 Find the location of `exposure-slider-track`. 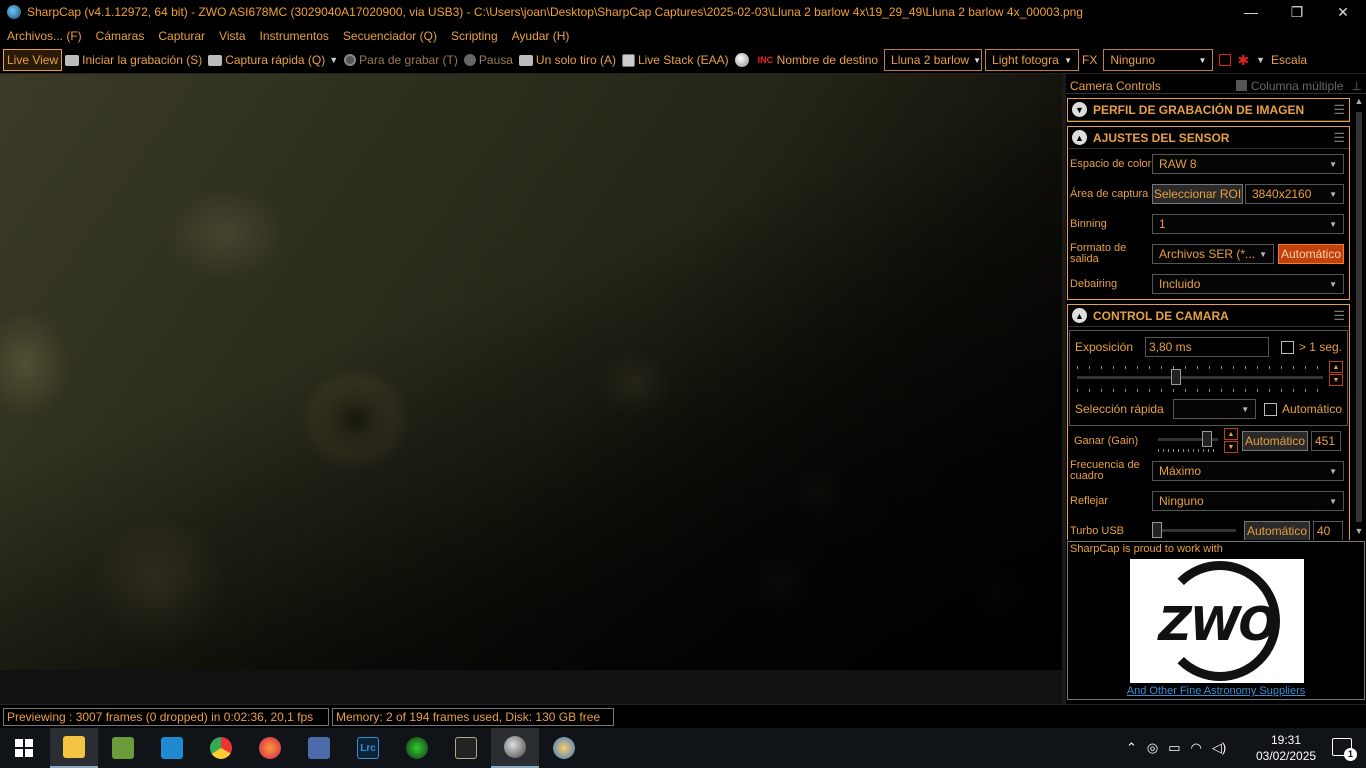

exposure-slider-track is located at coordinates (1200, 377).